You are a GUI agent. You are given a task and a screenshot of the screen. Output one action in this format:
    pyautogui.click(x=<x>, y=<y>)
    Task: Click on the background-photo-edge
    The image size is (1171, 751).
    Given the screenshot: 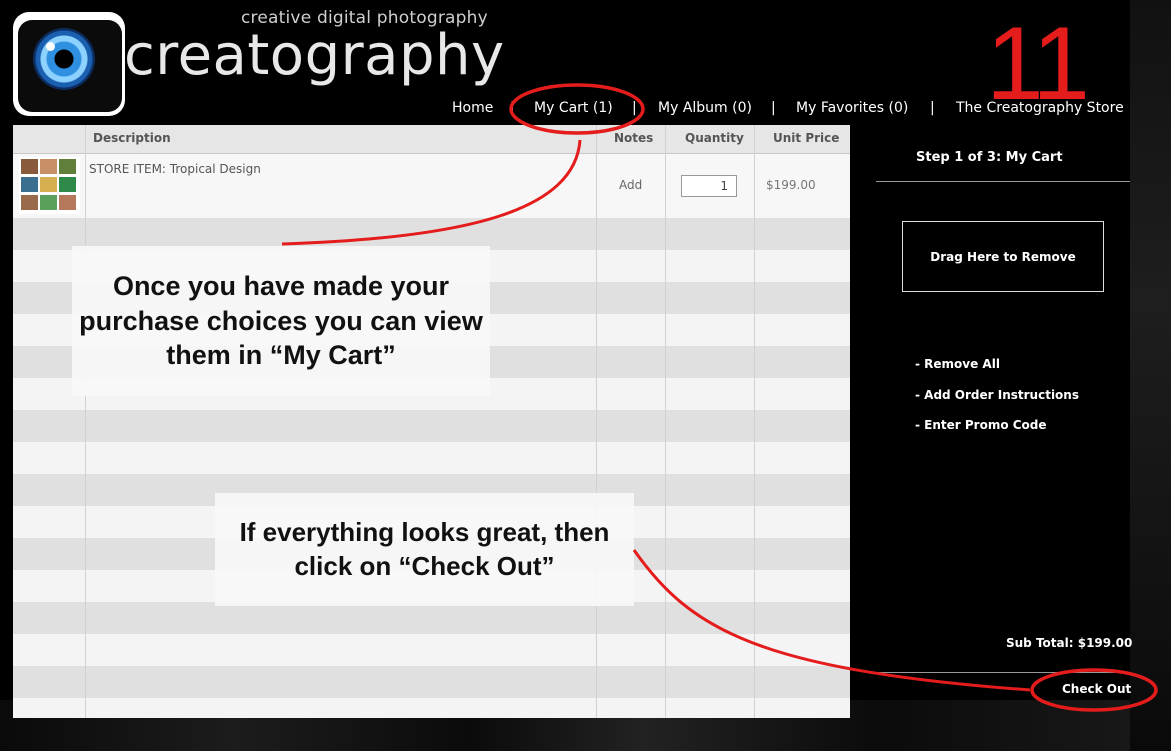 What is the action you would take?
    pyautogui.click(x=1150, y=375)
    